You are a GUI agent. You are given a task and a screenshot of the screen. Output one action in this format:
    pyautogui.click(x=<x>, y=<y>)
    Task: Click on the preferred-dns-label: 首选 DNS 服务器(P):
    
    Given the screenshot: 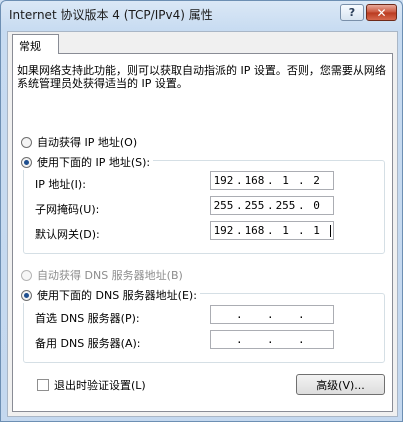 What is the action you would take?
    pyautogui.click(x=87, y=318)
    